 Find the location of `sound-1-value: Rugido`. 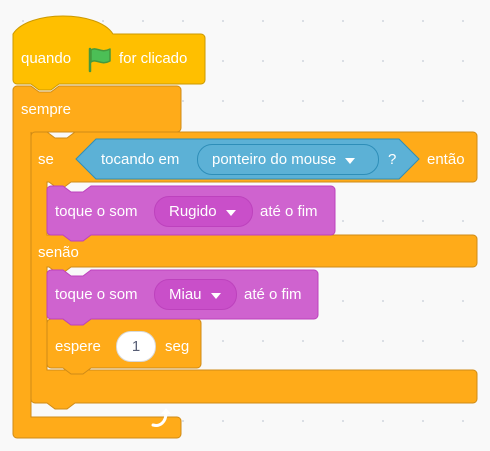

sound-1-value: Rugido is located at coordinates (193, 211).